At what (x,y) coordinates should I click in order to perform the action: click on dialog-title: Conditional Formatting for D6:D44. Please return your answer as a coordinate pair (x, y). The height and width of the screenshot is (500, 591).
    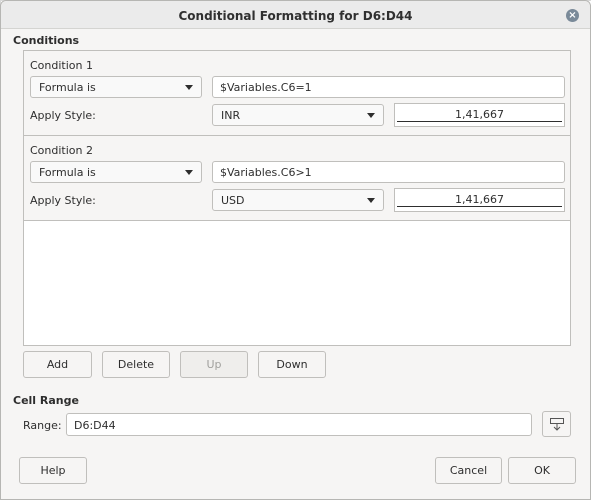
    Looking at the image, I should click on (295, 16).